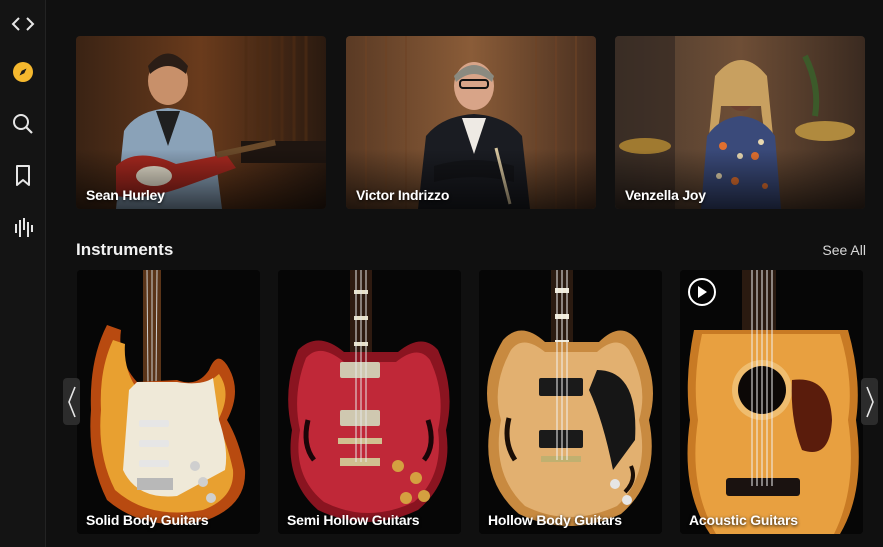 The image size is (883, 547). Describe the element at coordinates (23, 72) in the screenshot. I see `compass-icon` at that location.